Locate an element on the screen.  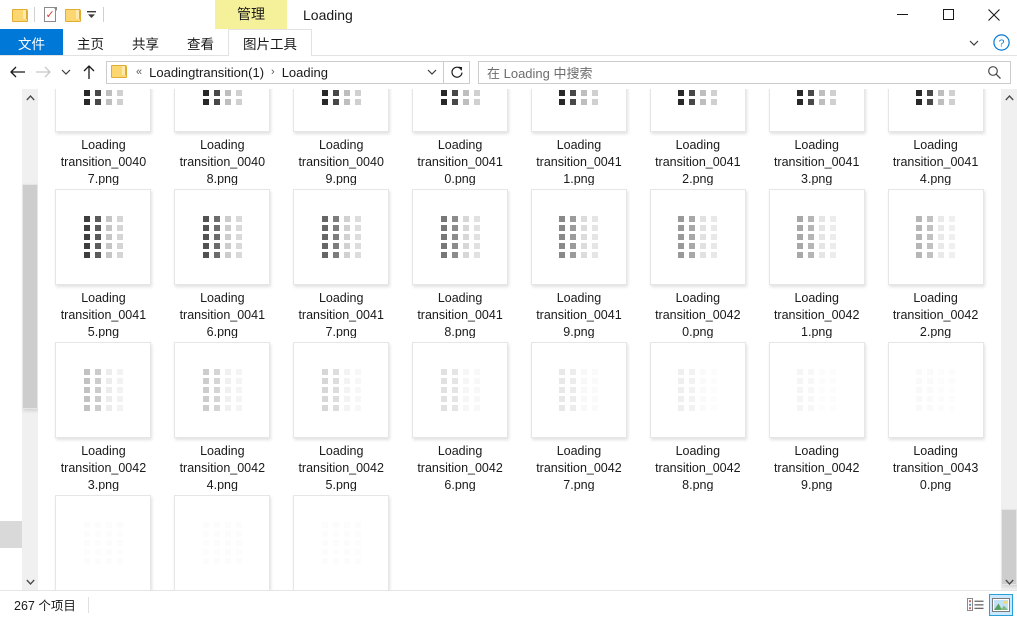
navpane-scroll-track is located at coordinates (30, 339).